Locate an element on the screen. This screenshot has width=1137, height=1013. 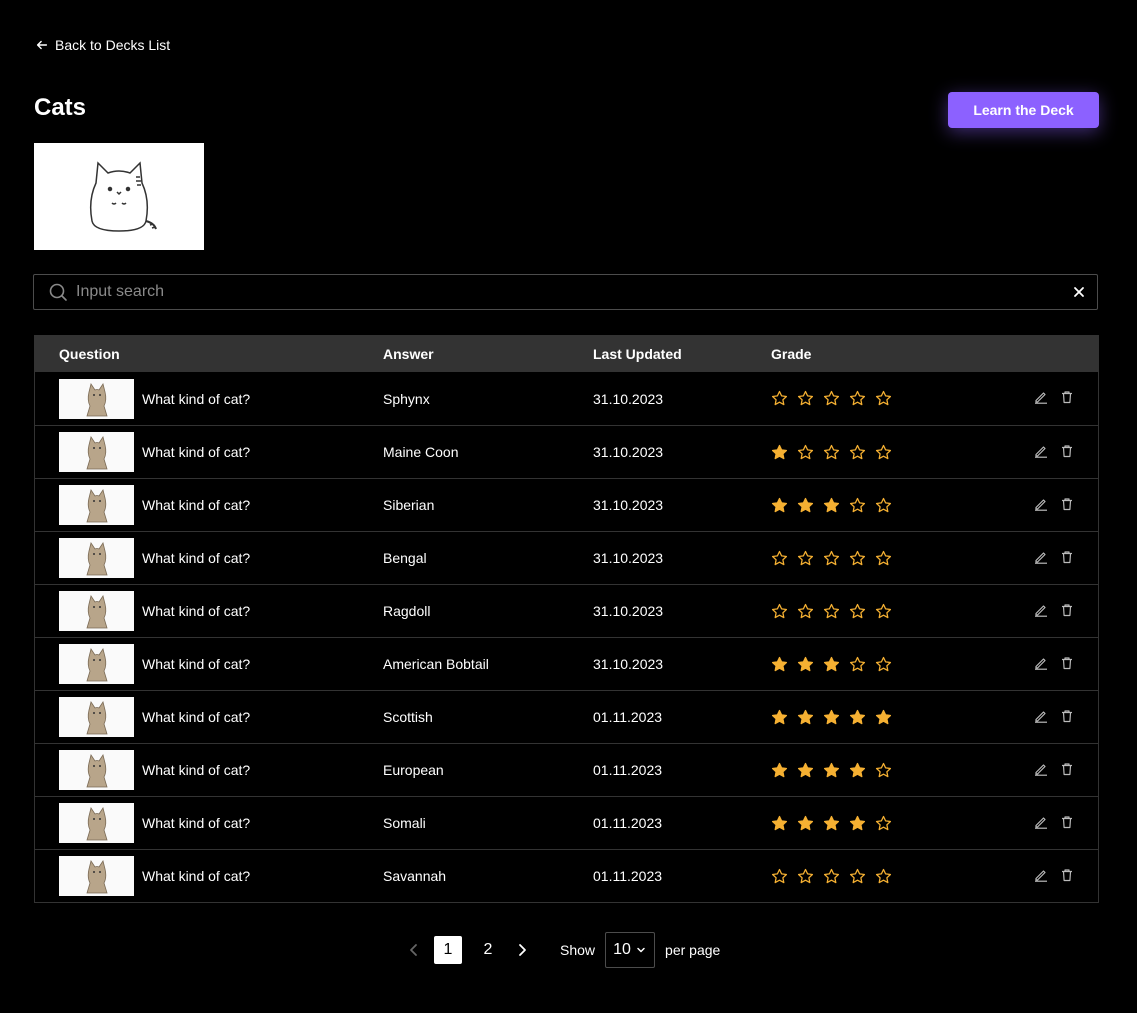
back-to-decks-link: Back to Decks List is located at coordinates (102, 45).